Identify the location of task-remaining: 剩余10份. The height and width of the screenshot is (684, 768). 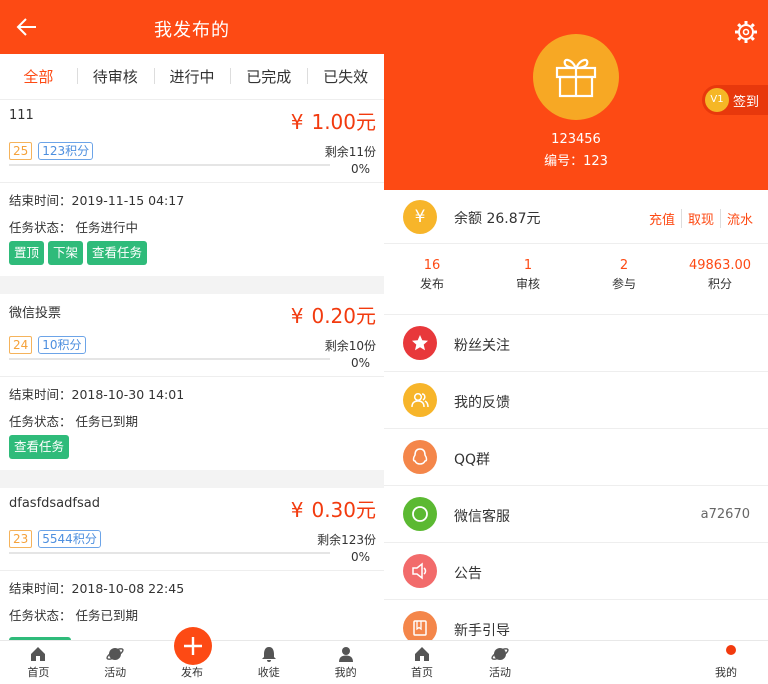
(350, 346).